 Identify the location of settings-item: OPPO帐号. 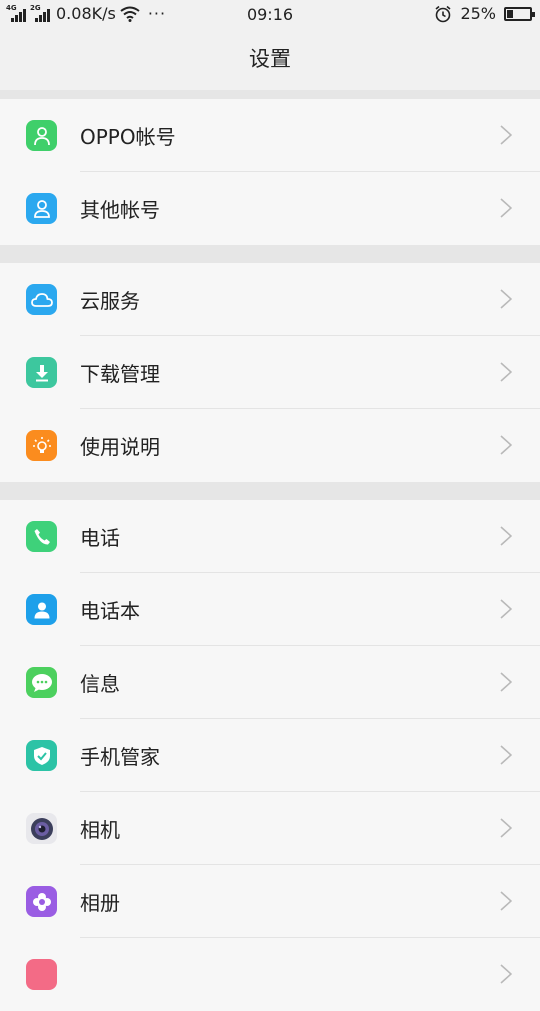
(270, 135).